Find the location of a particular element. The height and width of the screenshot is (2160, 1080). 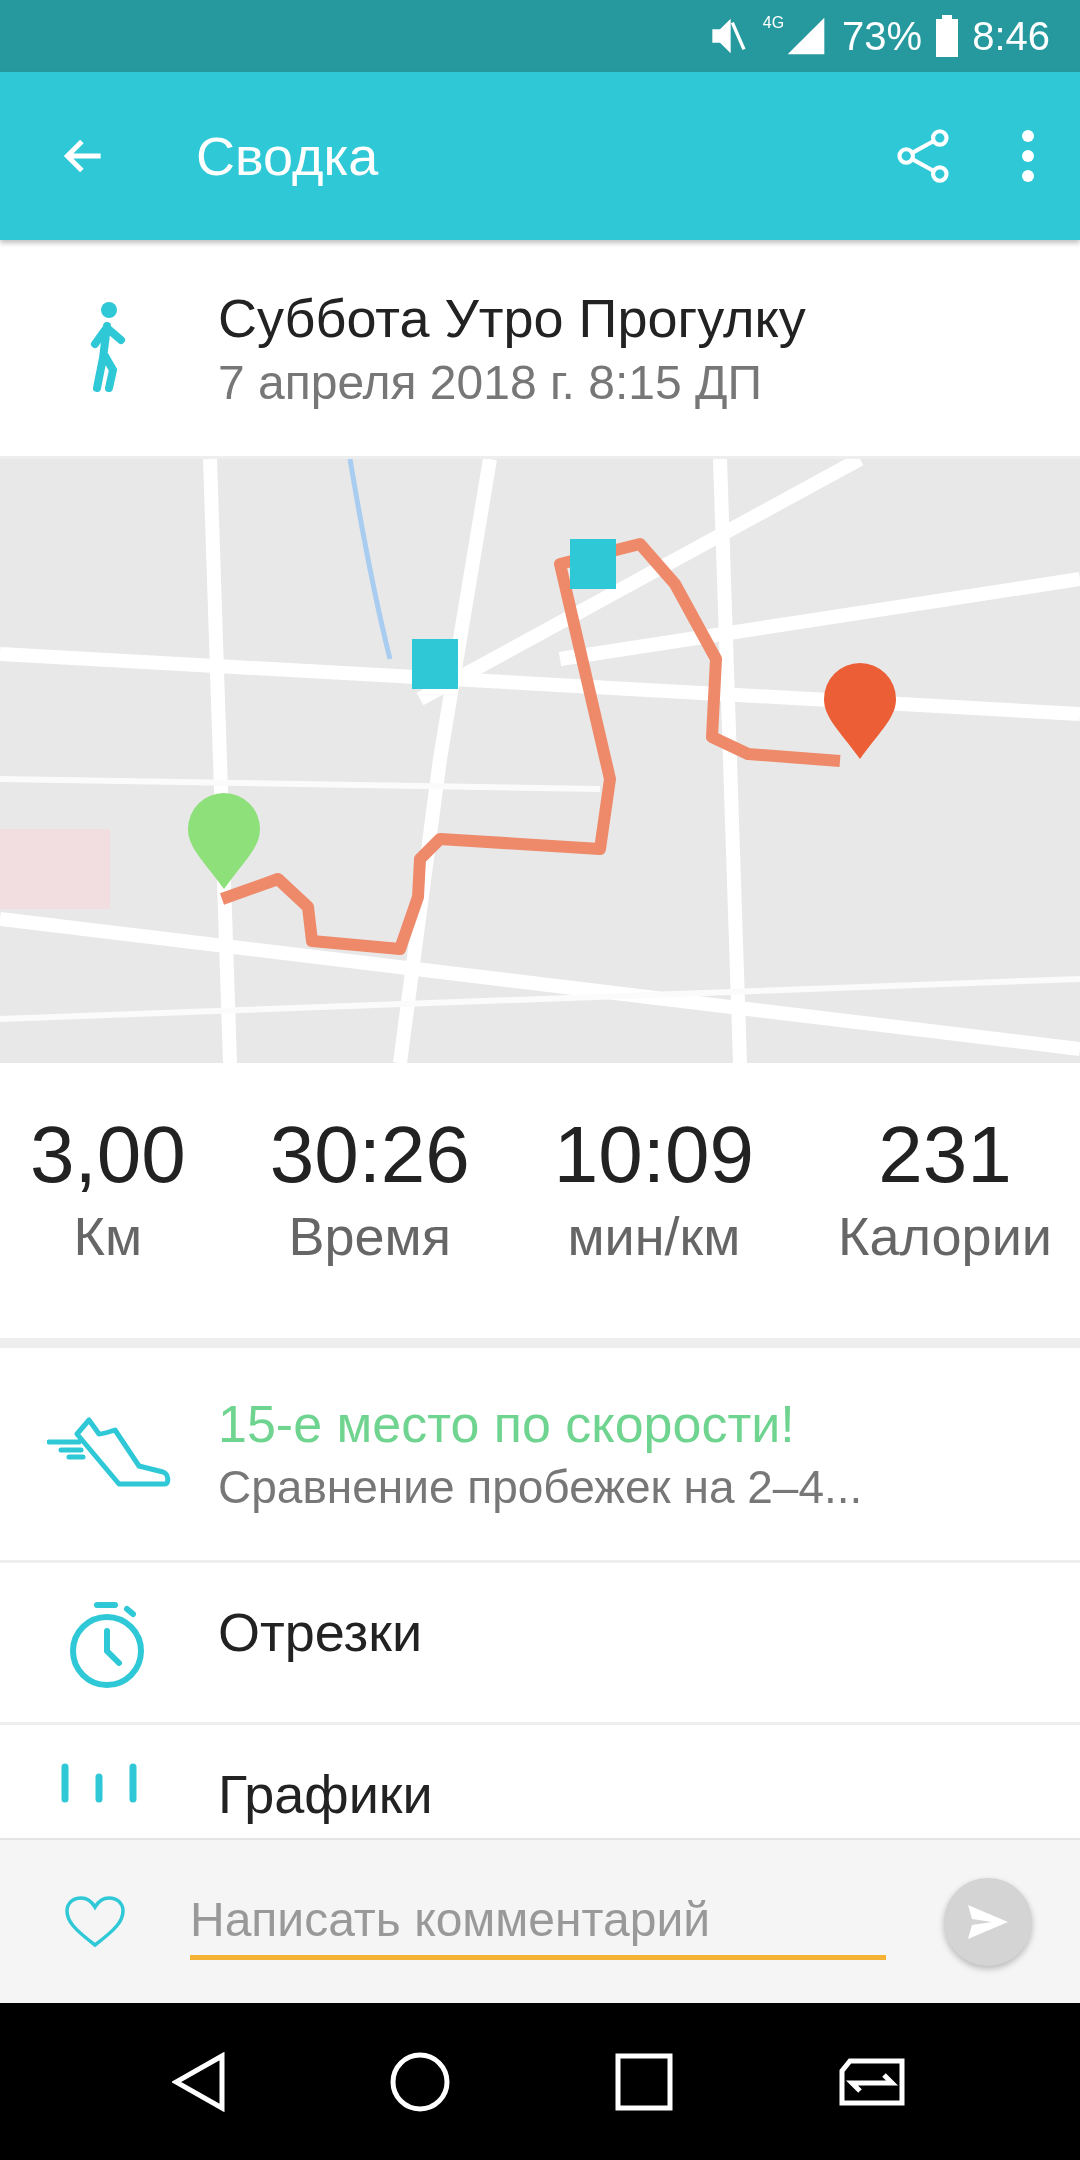

network-label: 4G is located at coordinates (773, 23).